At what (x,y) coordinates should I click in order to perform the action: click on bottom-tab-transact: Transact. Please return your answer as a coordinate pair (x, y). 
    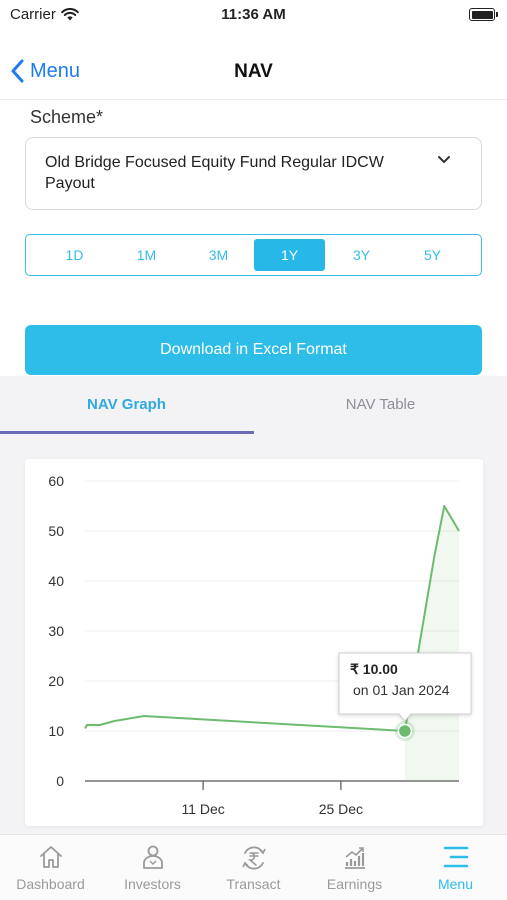
    Looking at the image, I should click on (253, 867).